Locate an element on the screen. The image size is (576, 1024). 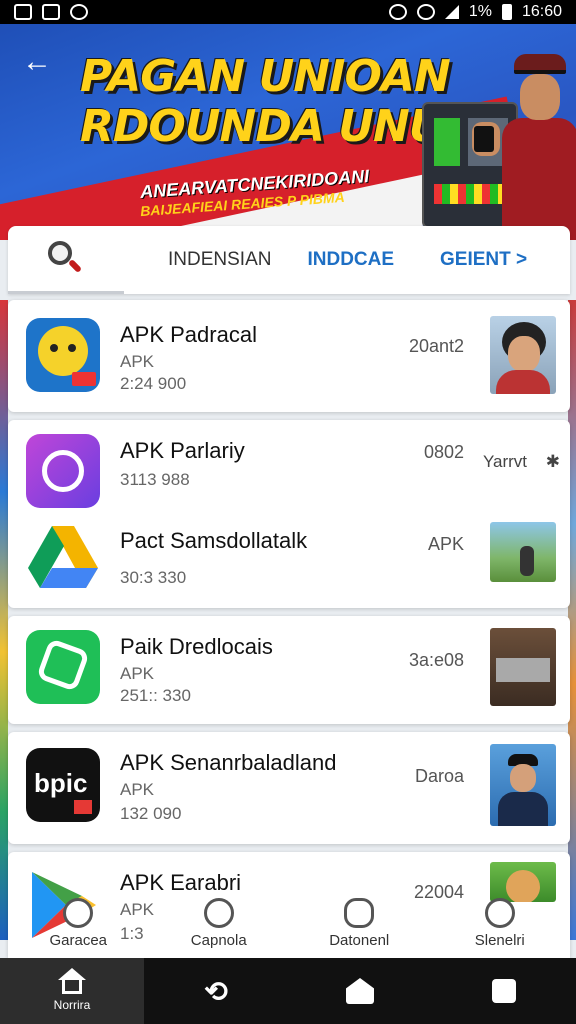
nav-capnola: Capnola is located at coordinates (219, 923).